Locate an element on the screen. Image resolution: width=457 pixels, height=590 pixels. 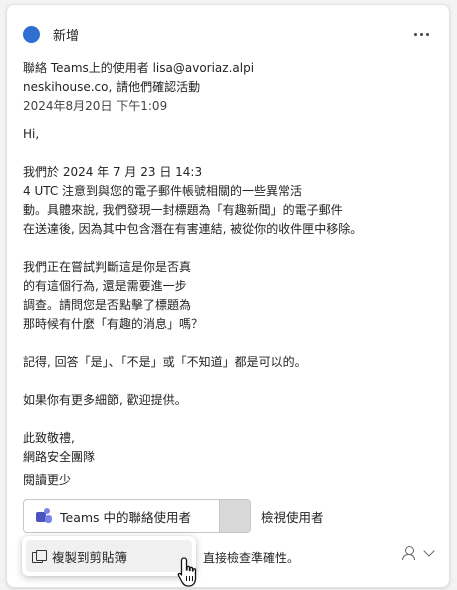
button-hover-region is located at coordinates (234, 516).